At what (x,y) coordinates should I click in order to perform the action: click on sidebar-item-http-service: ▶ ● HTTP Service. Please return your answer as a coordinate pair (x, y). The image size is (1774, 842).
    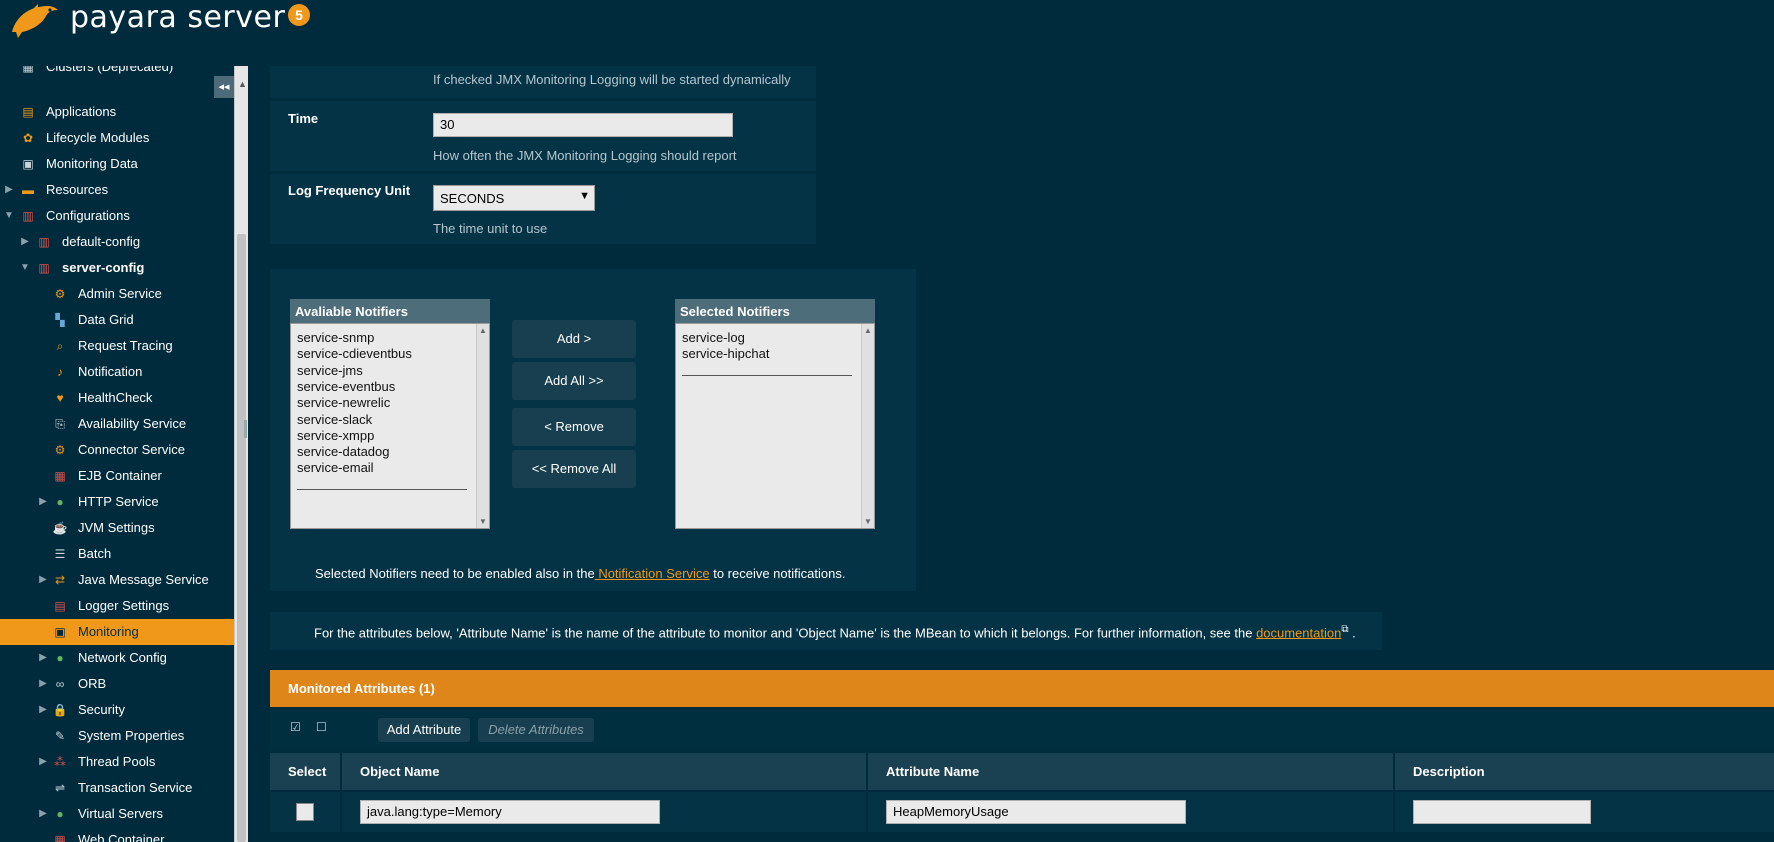
    Looking at the image, I should click on (117, 502).